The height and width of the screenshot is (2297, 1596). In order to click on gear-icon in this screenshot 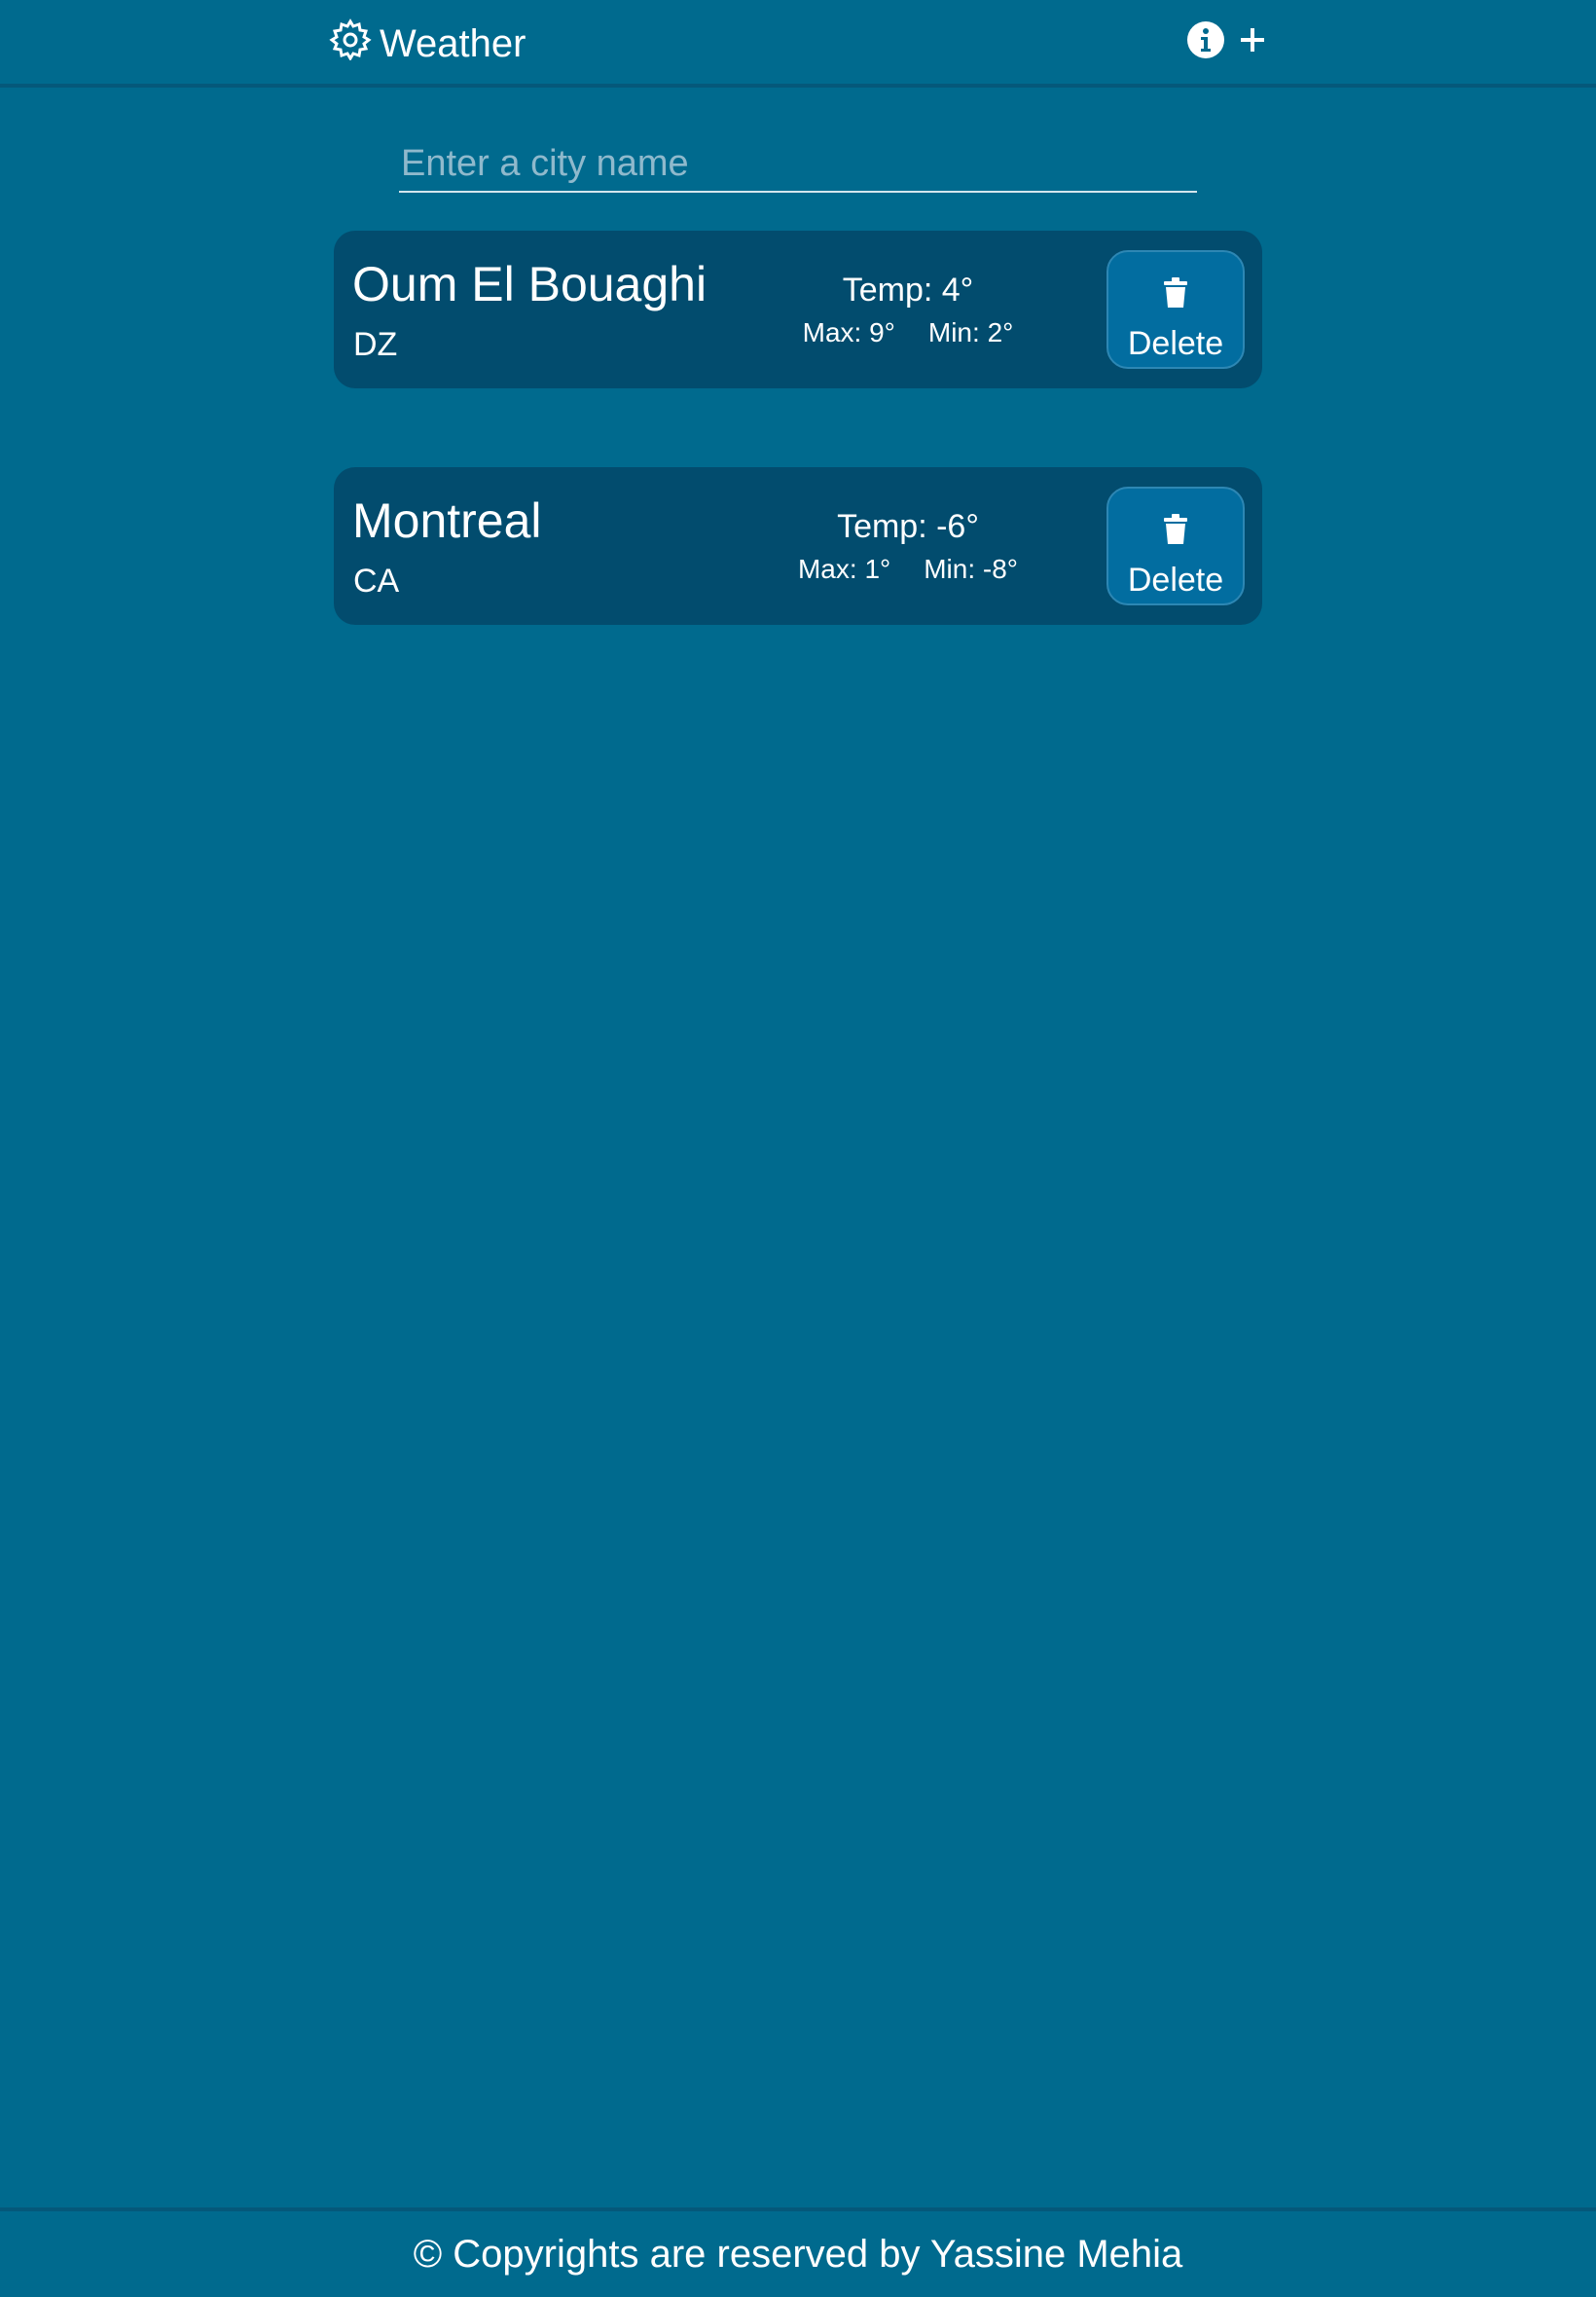, I will do `click(350, 44)`.